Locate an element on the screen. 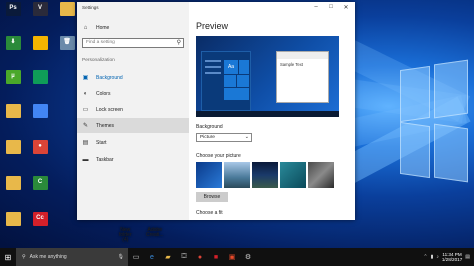 Image resolution: width=474 pixels, height=266 pixels. sheets-icon is located at coordinates (40, 77).